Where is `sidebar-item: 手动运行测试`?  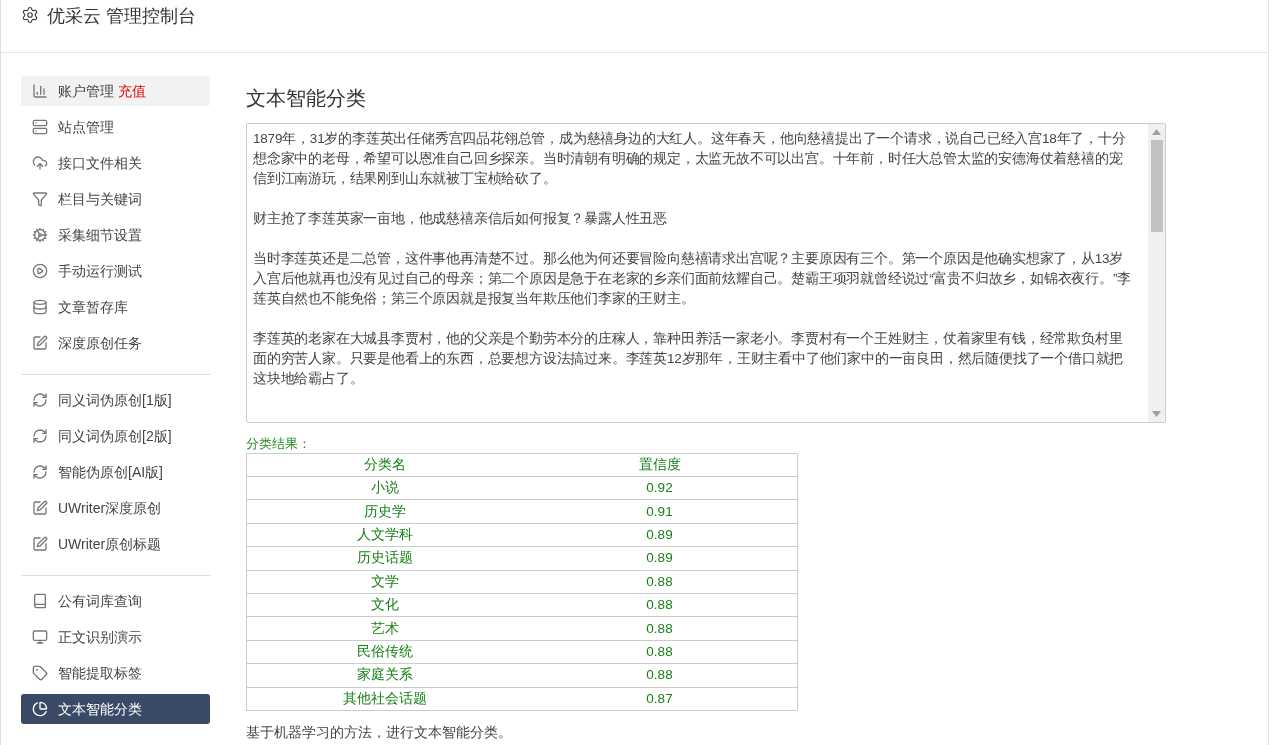 sidebar-item: 手动运行测试 is located at coordinates (115, 271).